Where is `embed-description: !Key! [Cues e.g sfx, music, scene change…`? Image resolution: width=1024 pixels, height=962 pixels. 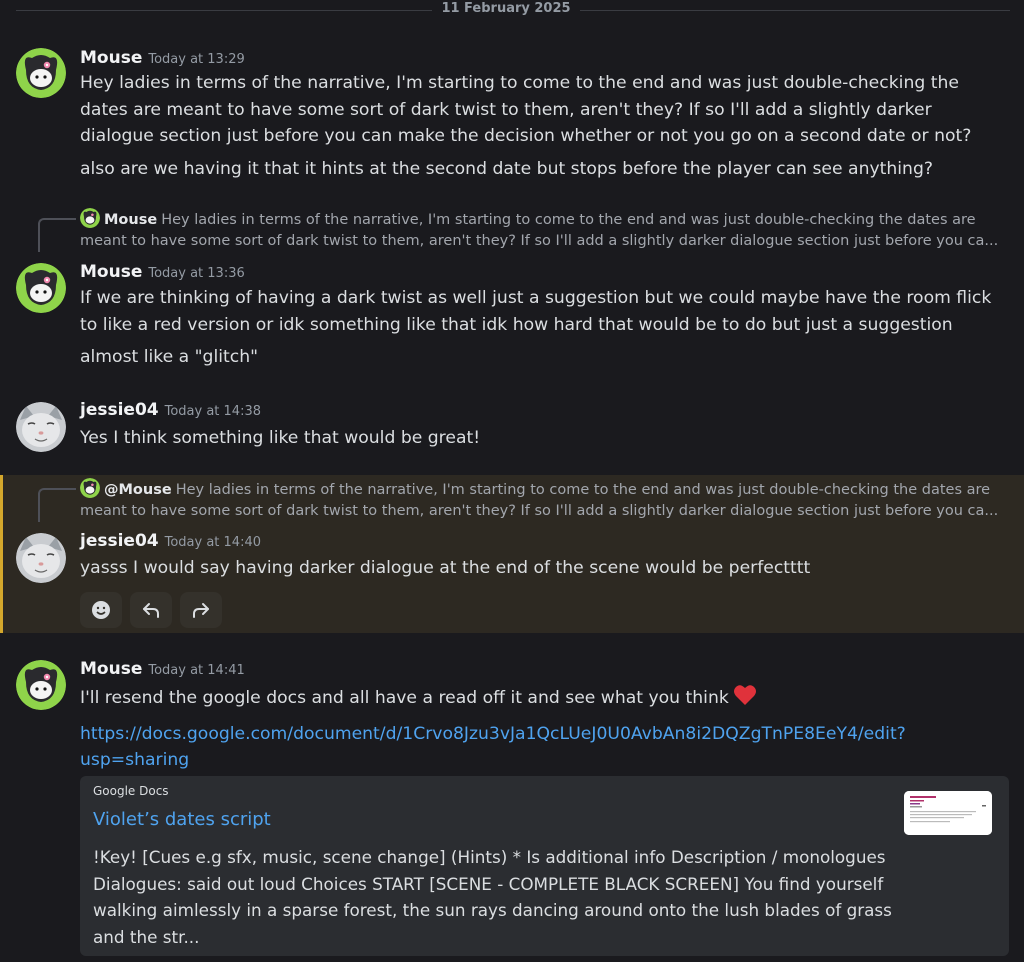 embed-description: !Key! [Cues e.g sfx, music, scene change… is located at coordinates (492, 897).